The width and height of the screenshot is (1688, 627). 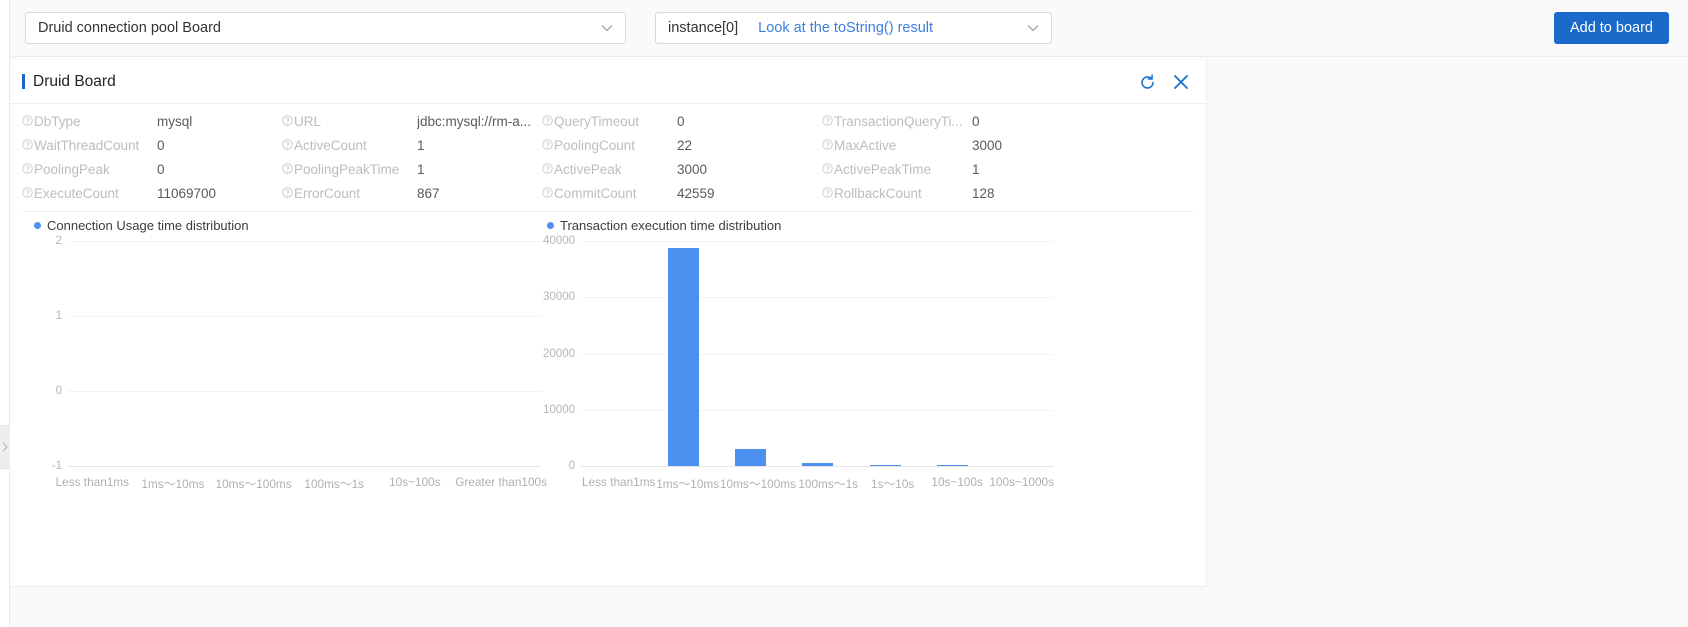 I want to click on chart-title-text: Connection Usage time distribution, so click(x=148, y=225).